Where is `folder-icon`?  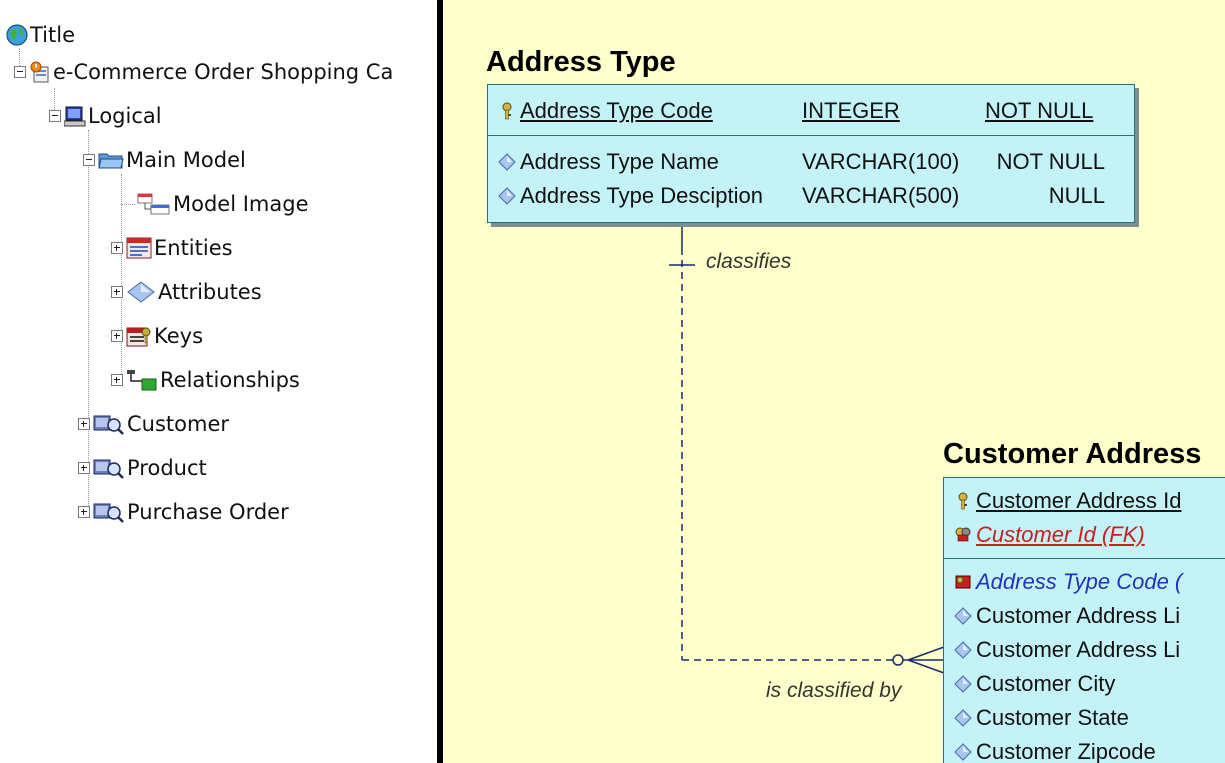
folder-icon is located at coordinates (111, 161).